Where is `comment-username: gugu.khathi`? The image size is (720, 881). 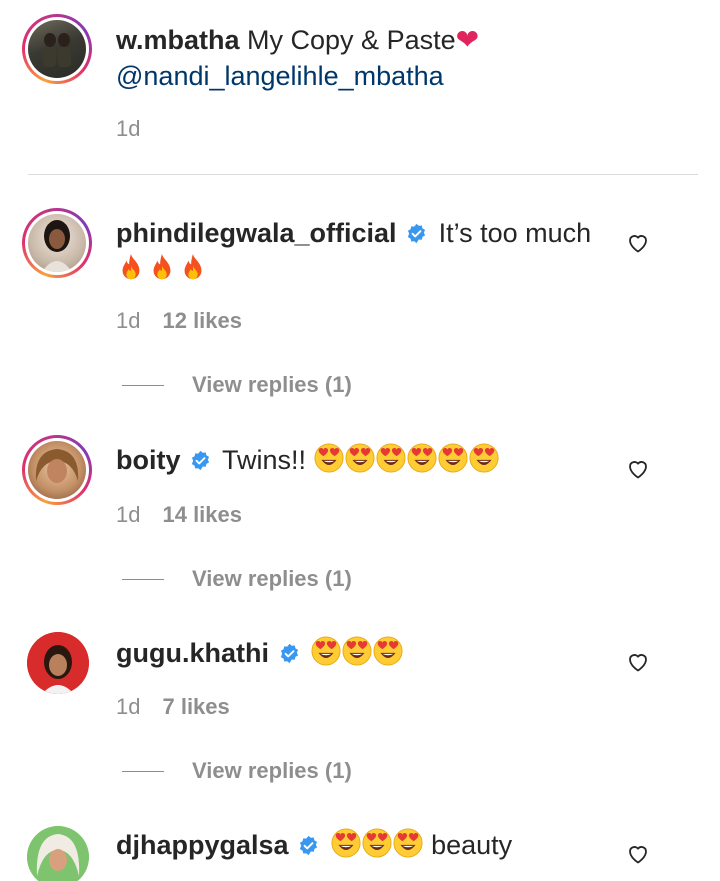
comment-username: gugu.khathi is located at coordinates (192, 653).